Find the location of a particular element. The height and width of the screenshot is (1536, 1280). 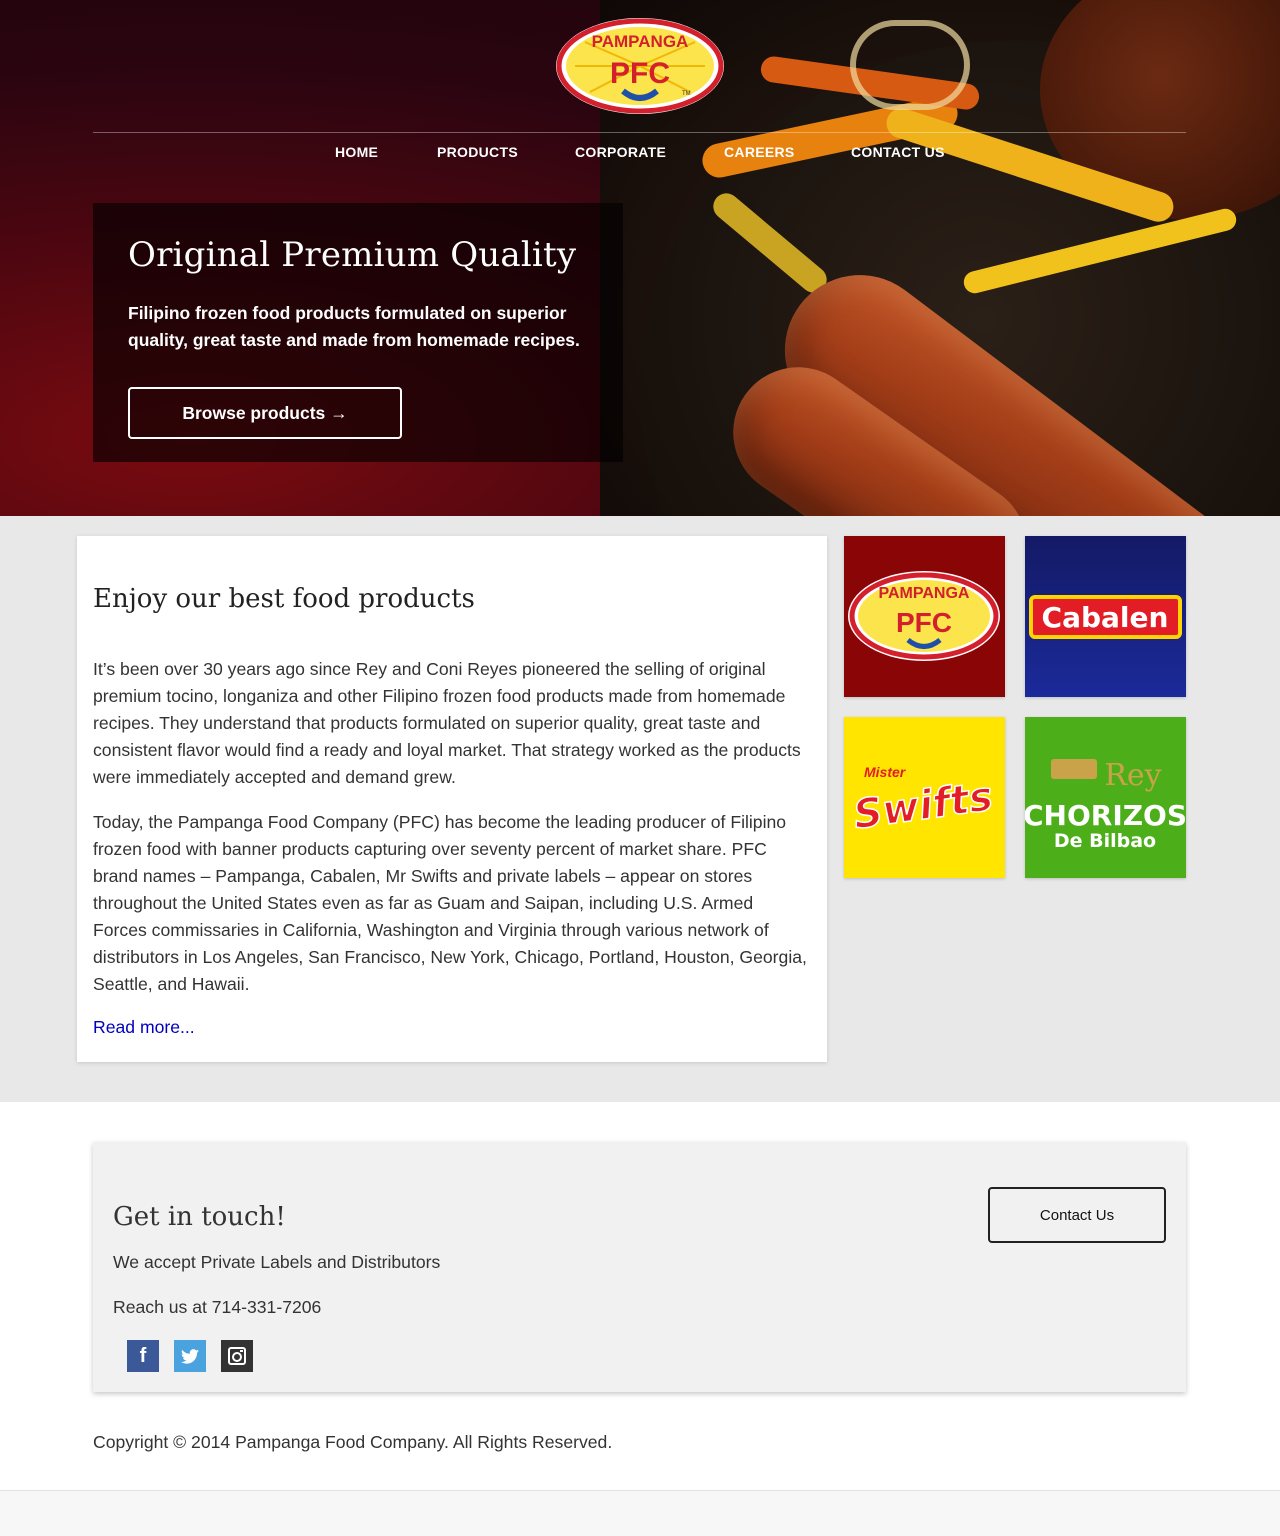

brand-subtitle: De Bilbao is located at coordinates (1105, 841).